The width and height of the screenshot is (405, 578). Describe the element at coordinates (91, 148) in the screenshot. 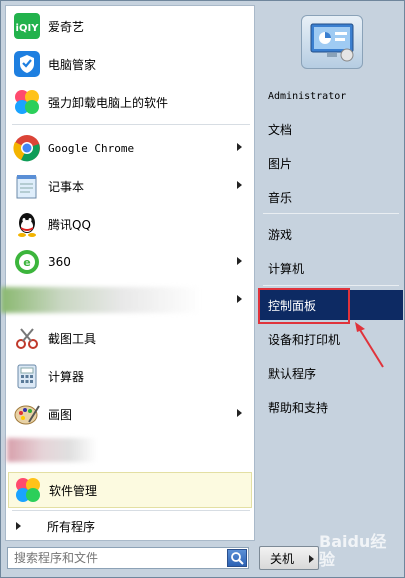

I see `menu-item-label: Google Chrome` at that location.